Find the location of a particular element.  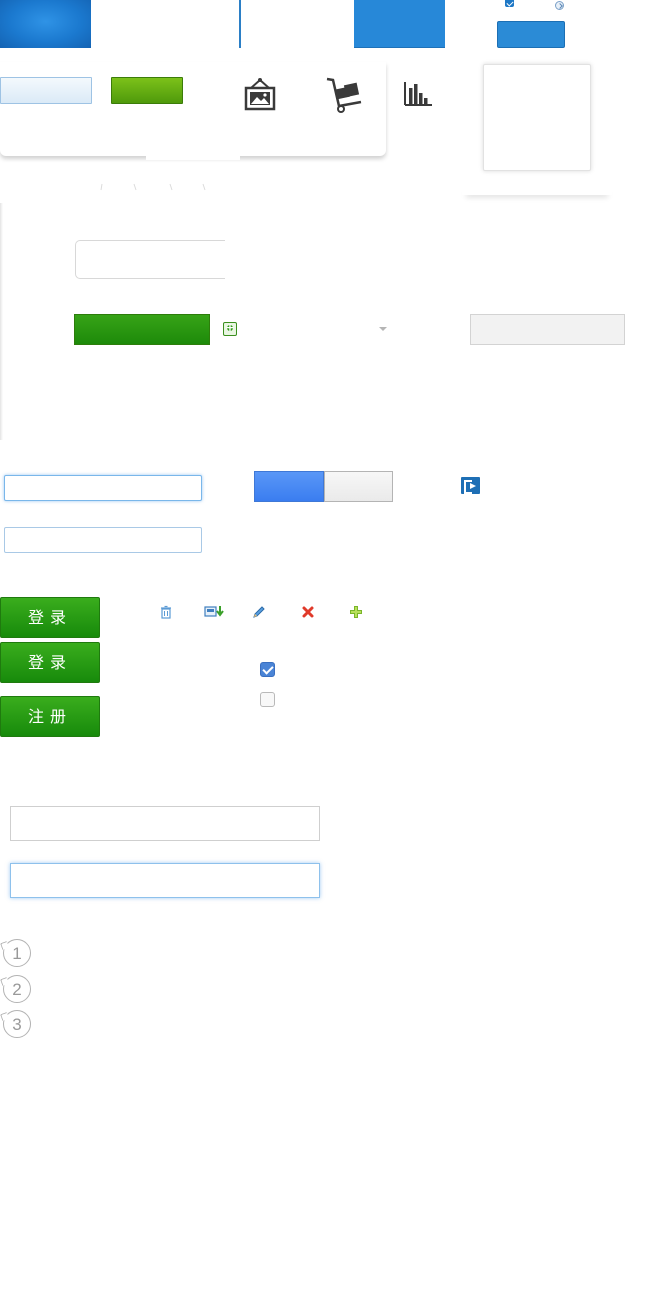

form-left-edge is located at coordinates (1, 321).